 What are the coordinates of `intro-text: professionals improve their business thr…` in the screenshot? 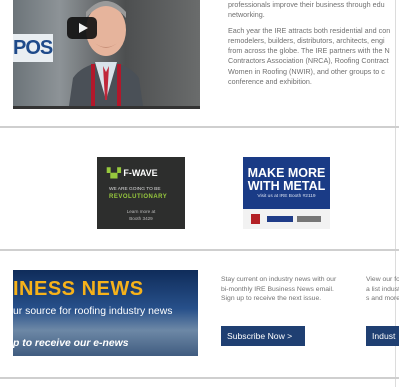 It's located at (313, 46).